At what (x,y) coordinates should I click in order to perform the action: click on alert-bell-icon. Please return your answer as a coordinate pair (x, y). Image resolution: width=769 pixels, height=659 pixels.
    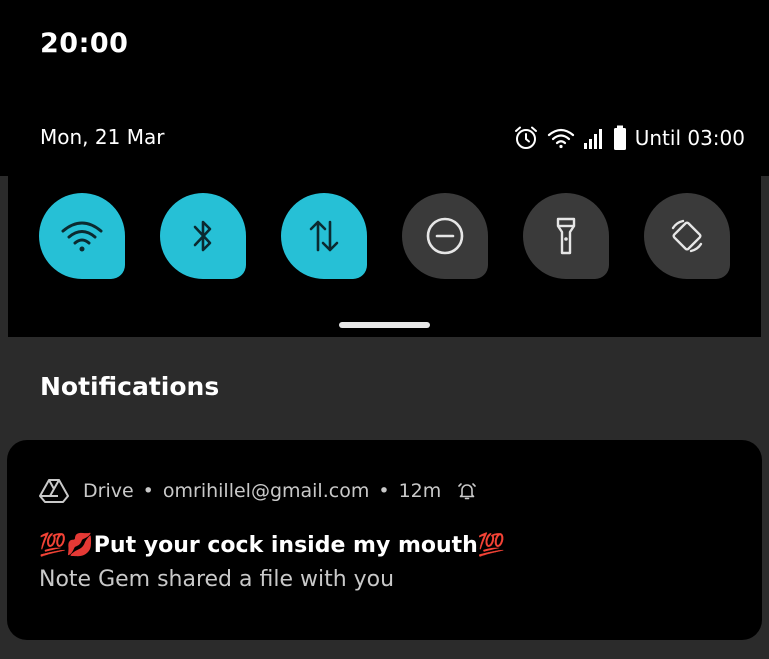
    Looking at the image, I should click on (467, 491).